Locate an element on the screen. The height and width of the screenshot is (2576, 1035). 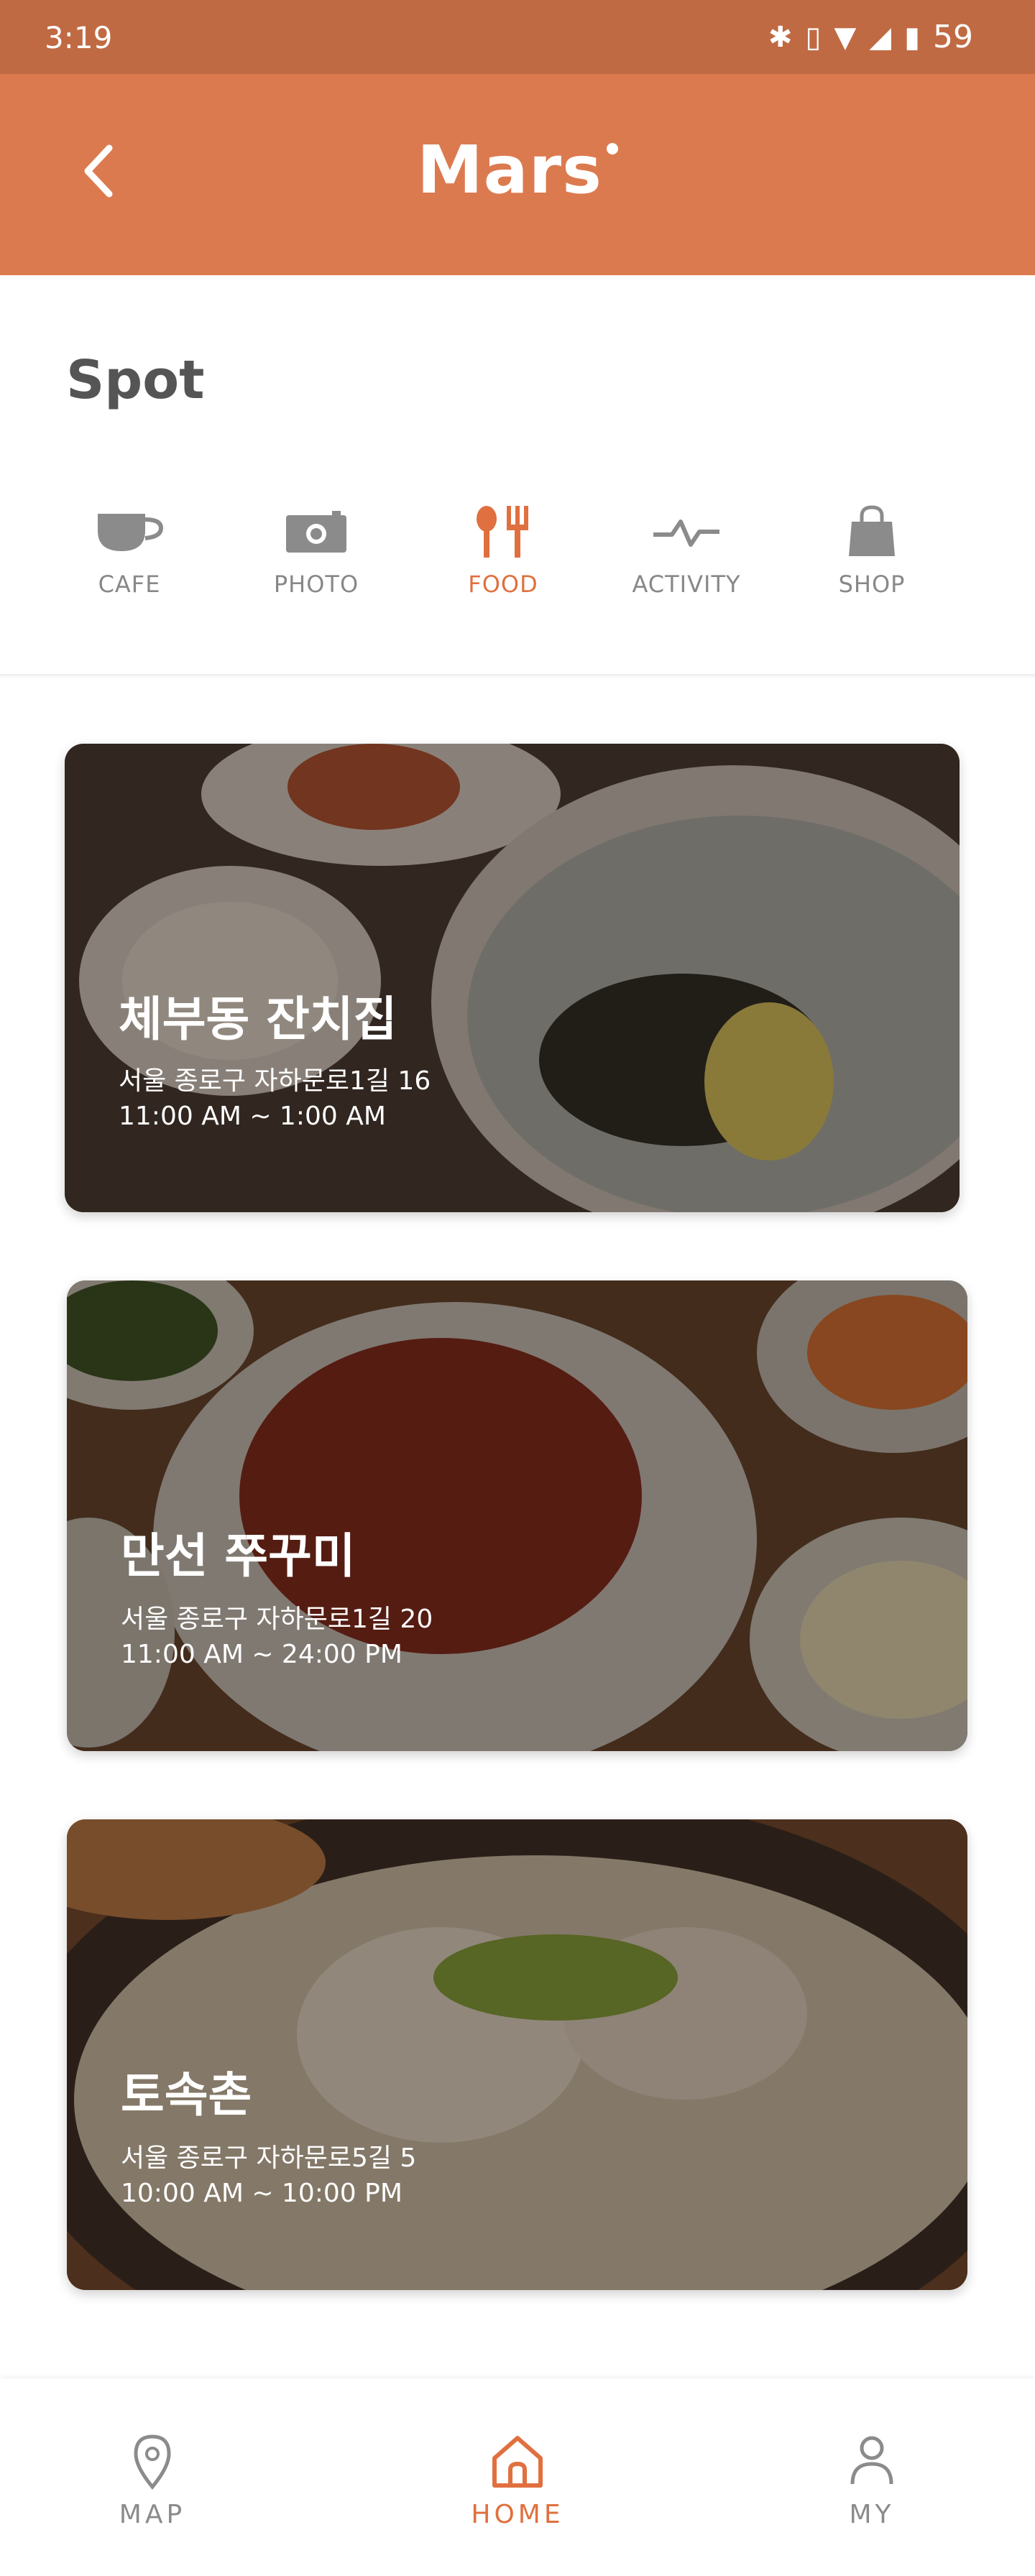
nav-label: MY is located at coordinates (872, 2515).